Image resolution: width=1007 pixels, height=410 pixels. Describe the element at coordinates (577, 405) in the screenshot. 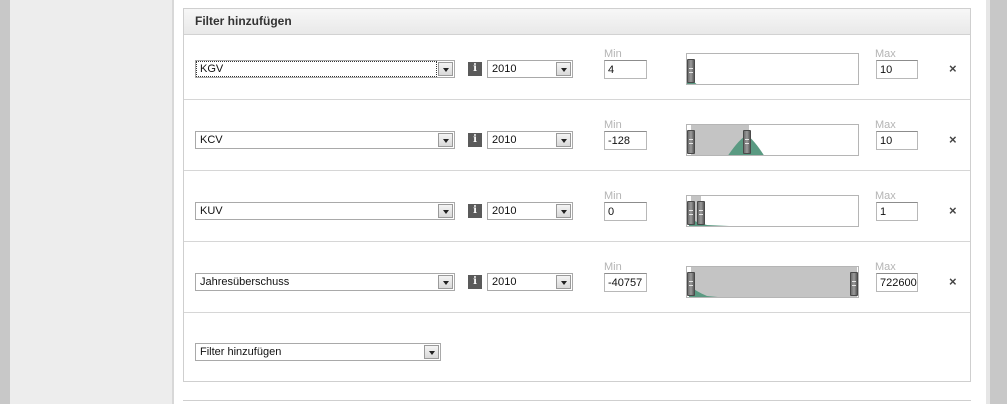

I see `next-panel-edge` at that location.